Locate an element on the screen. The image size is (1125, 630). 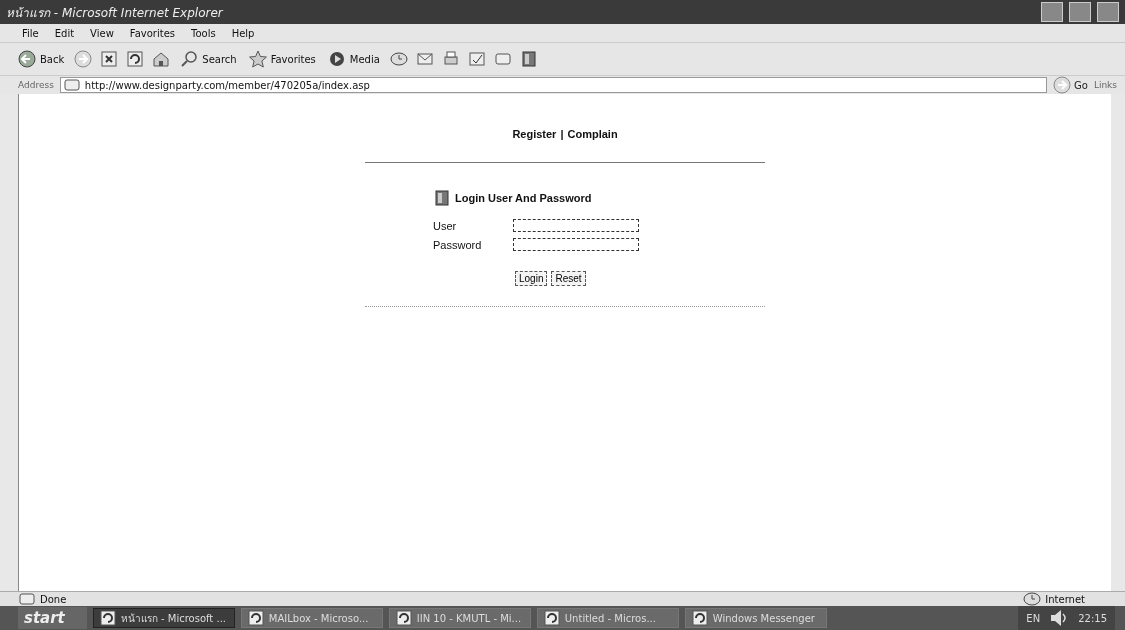
nav-link: Complain is located at coordinates (592, 134).